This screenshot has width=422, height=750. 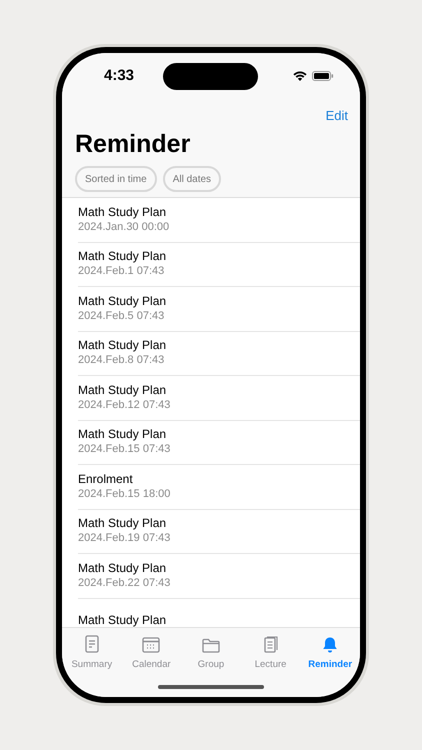 What do you see at coordinates (271, 644) in the screenshot?
I see `book-icon` at bounding box center [271, 644].